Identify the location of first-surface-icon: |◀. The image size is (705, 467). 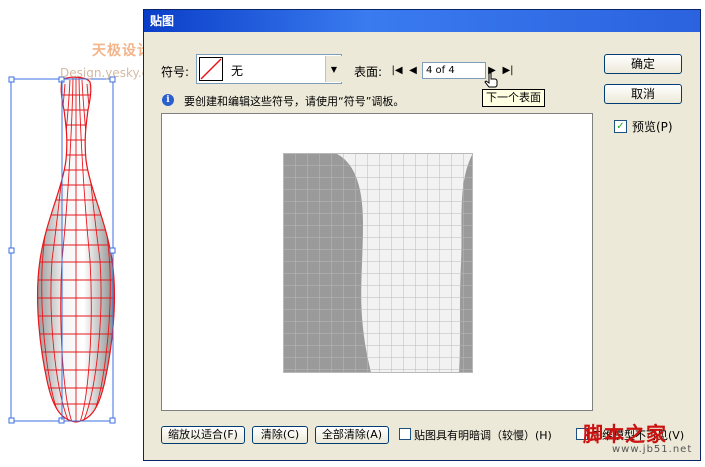
(397, 70).